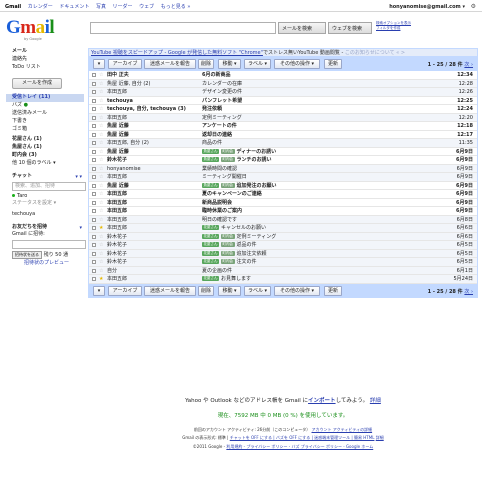 This screenshot has width=482, height=488. Describe the element at coordinates (283, 271) in the screenshot. I see `message-row: ☆ 自分 夏の企画の件 6月1日` at that location.